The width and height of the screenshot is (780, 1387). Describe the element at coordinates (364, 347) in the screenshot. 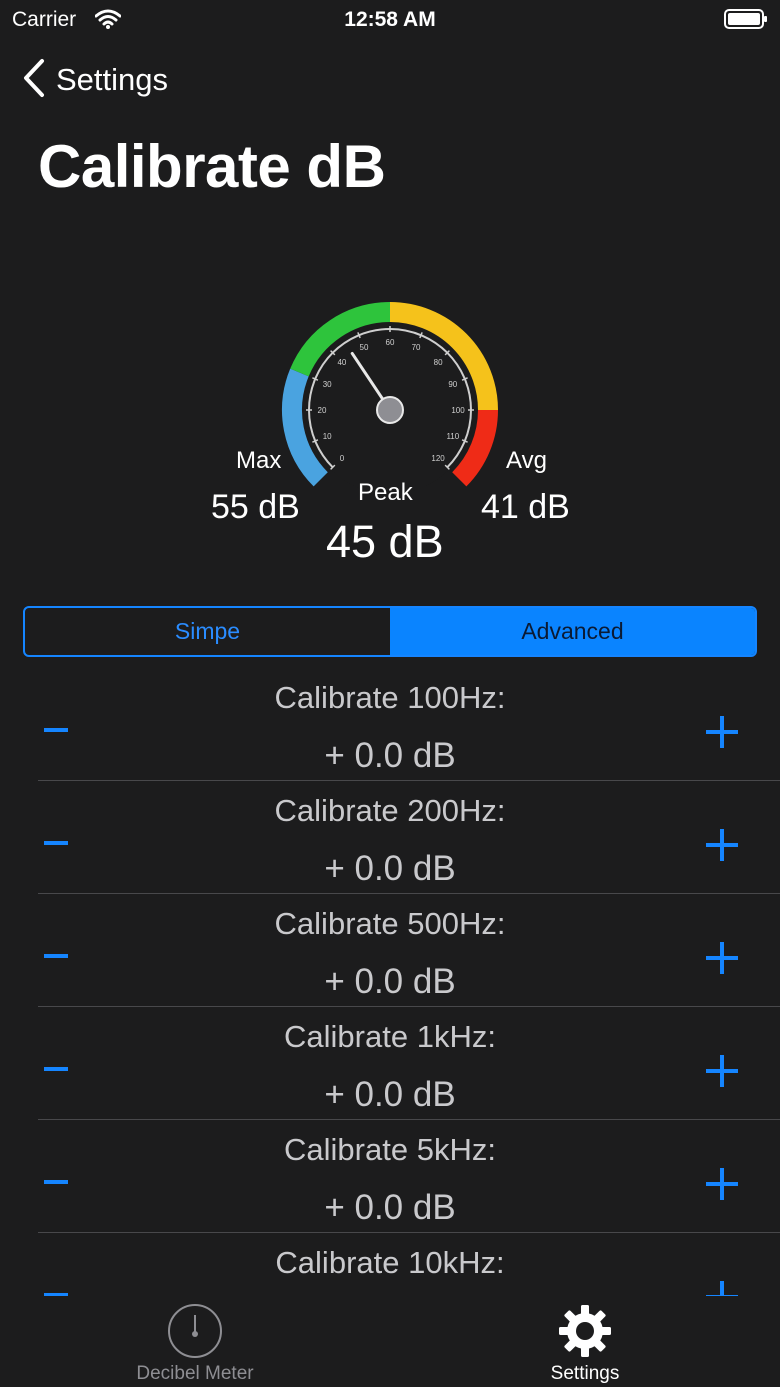

I see `gauge-tick-label: 50` at that location.